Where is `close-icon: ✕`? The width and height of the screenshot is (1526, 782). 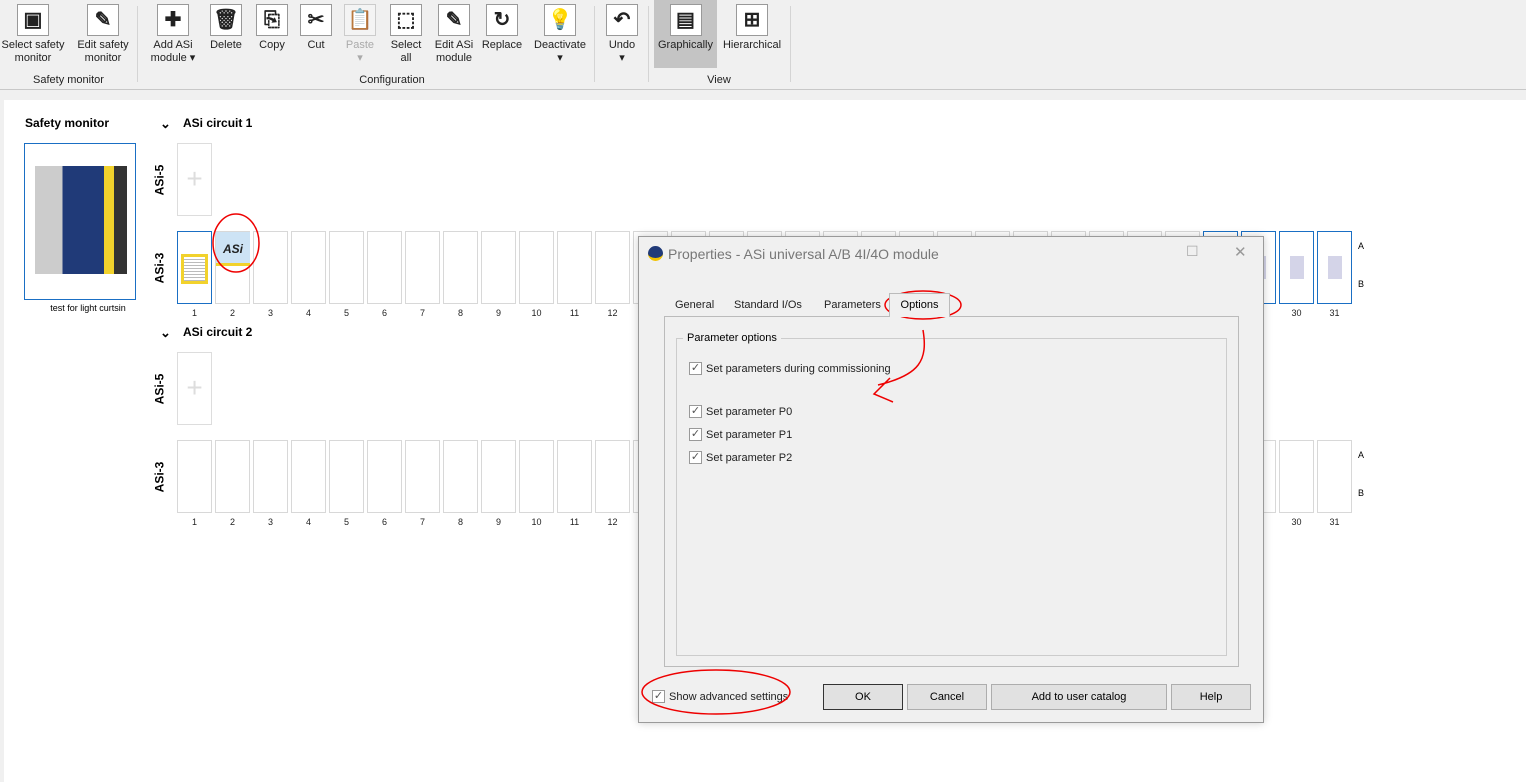
close-icon: ✕ is located at coordinates (1240, 252).